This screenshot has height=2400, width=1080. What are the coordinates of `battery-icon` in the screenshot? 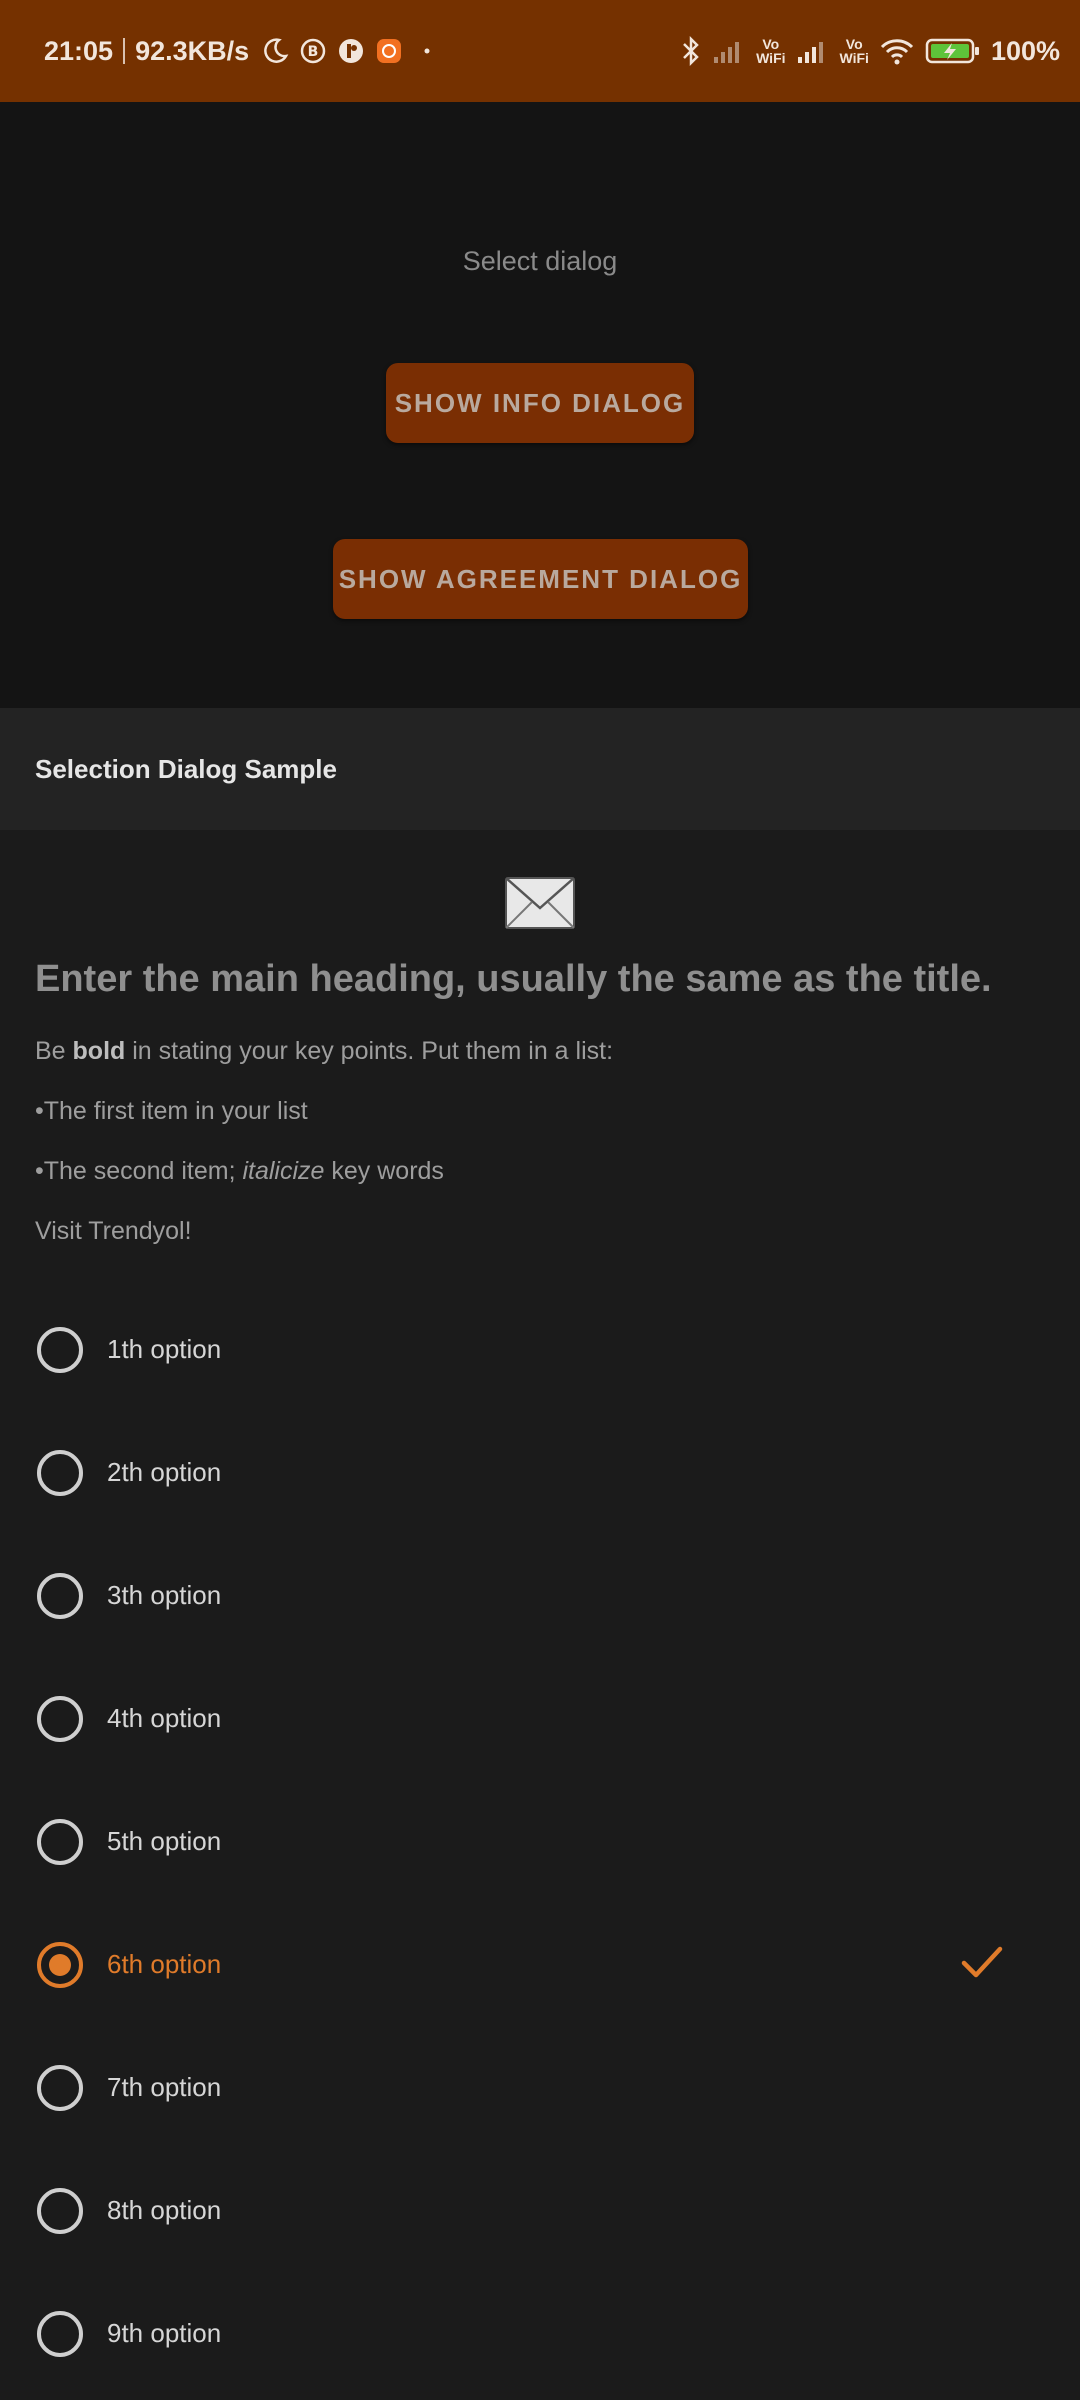 It's located at (953, 51).